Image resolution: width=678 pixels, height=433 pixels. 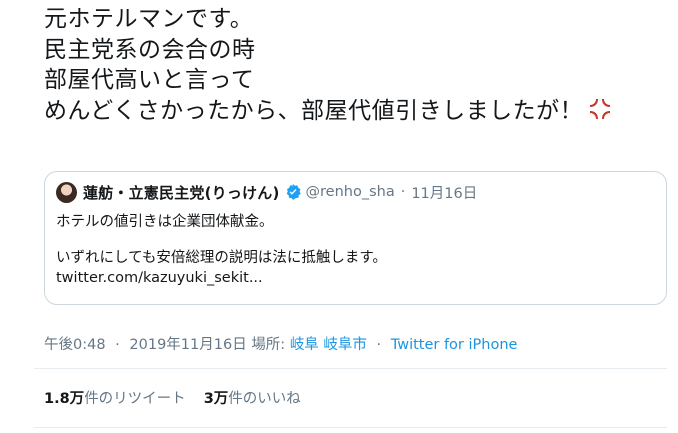 What do you see at coordinates (181, 192) in the screenshot?
I see `quoted-author-name: 蓮舫・立憲民主党(りっけん)` at bounding box center [181, 192].